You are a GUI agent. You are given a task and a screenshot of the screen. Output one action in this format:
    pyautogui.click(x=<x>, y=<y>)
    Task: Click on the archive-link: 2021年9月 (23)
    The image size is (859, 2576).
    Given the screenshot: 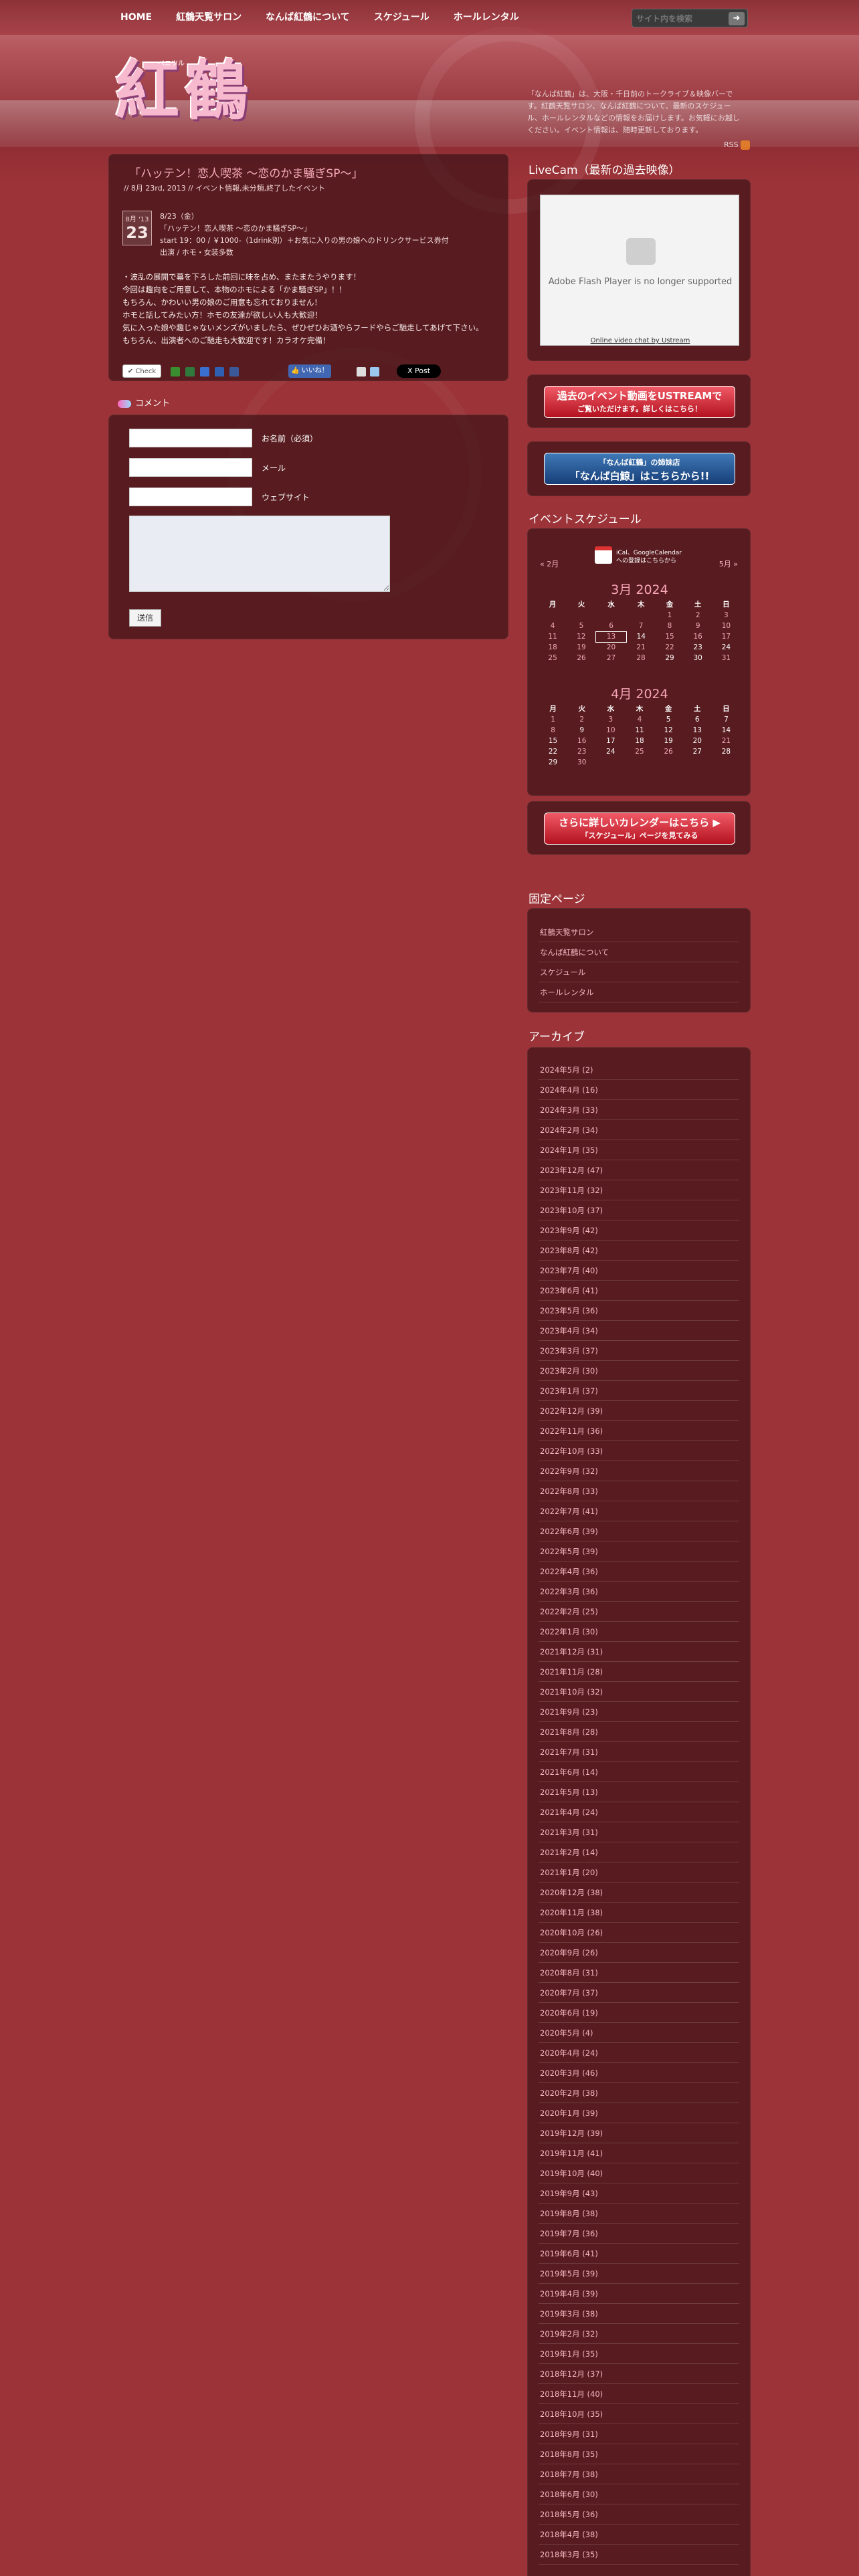 What is the action you would take?
    pyautogui.click(x=639, y=1712)
    